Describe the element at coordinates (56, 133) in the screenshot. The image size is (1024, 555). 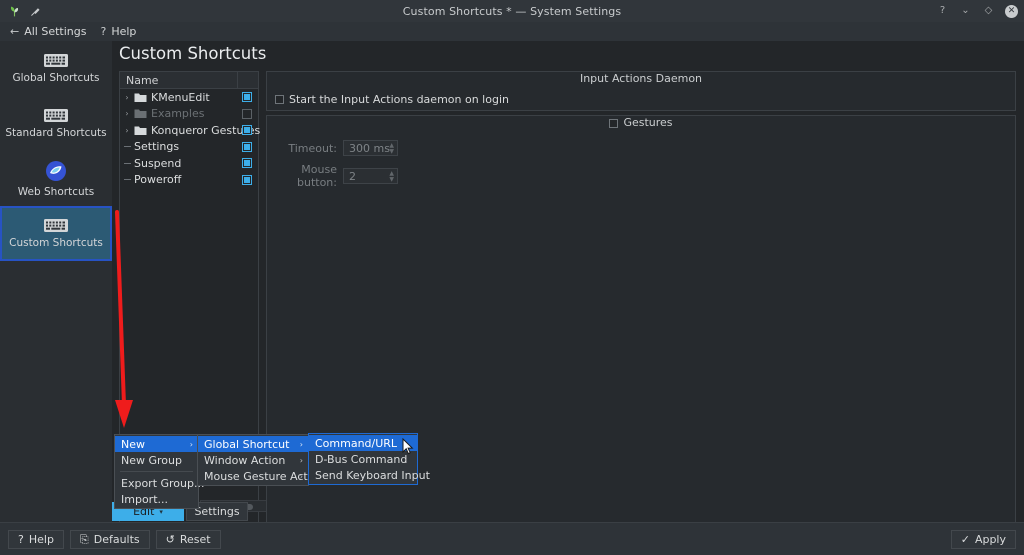
I see `sidebar-item-label: Standard Shortcuts` at that location.